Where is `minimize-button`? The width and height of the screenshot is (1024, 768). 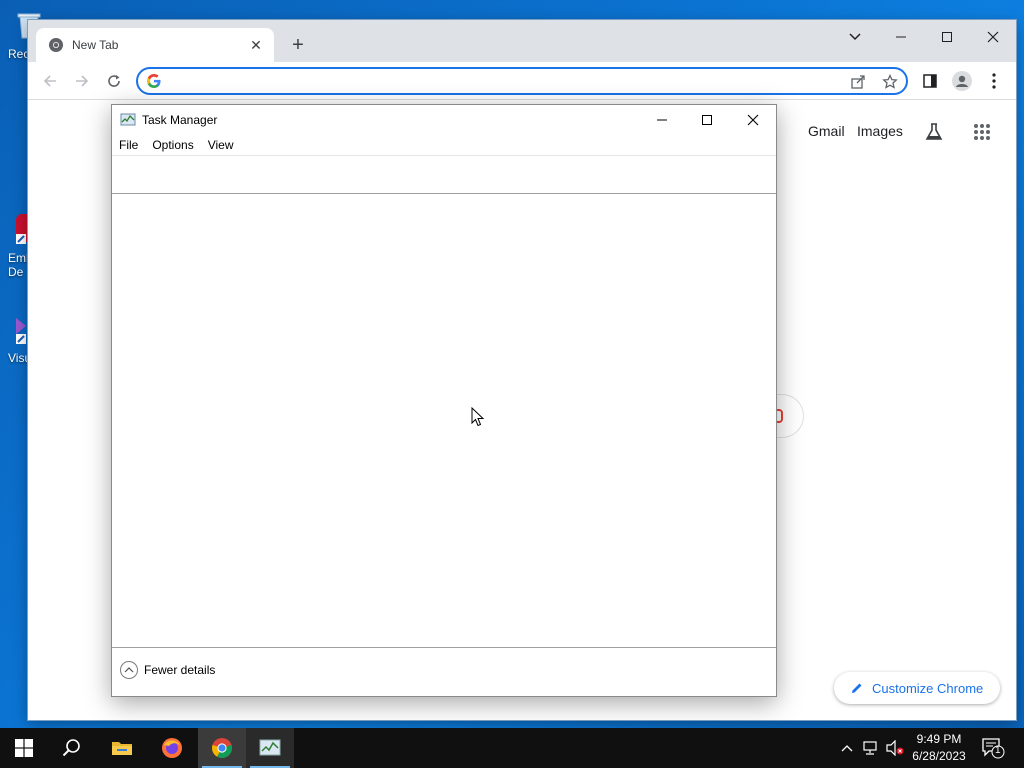 minimize-button is located at coordinates (901, 37).